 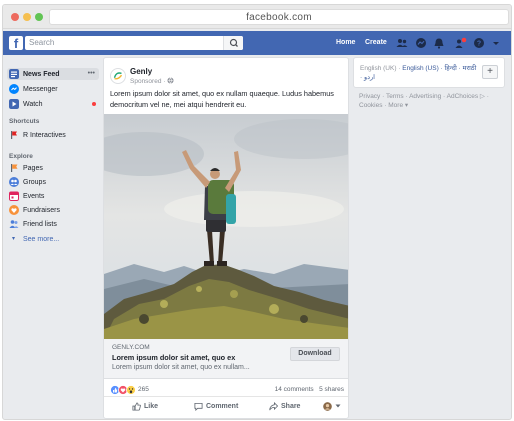 What do you see at coordinates (40, 89) in the screenshot?
I see `sidebar-item-label: Messenger` at bounding box center [40, 89].